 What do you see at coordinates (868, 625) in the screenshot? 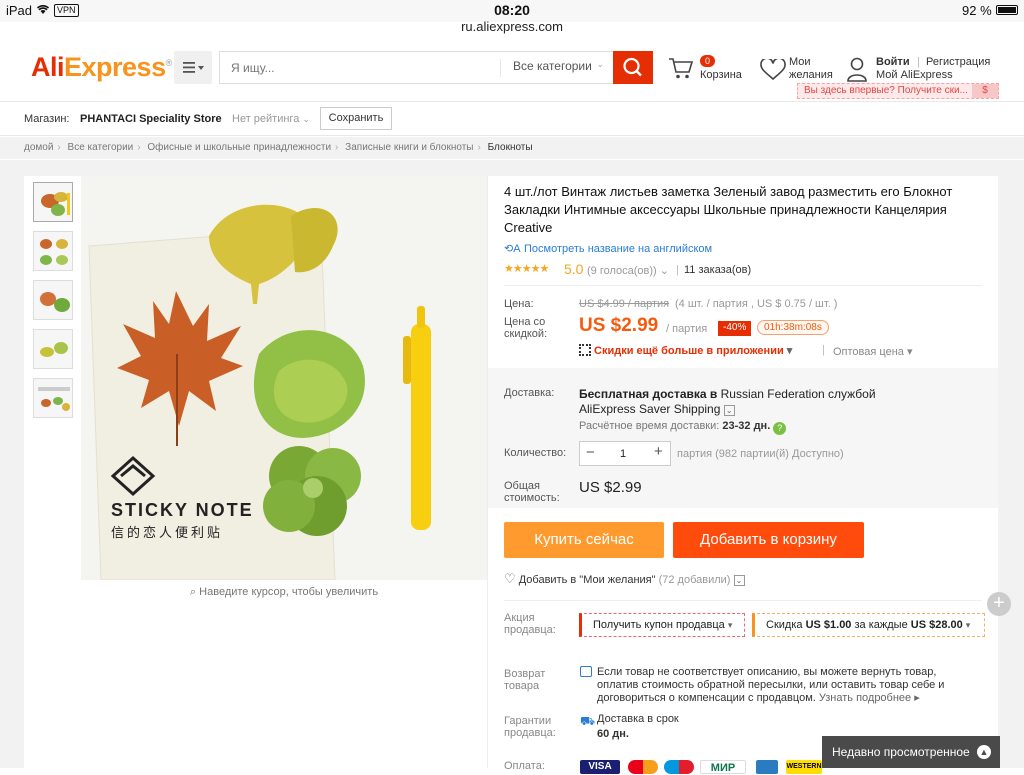
I see `seller-discount-dropdown: Скидка US $1.00 за каждые US $28.00 ▾` at bounding box center [868, 625].